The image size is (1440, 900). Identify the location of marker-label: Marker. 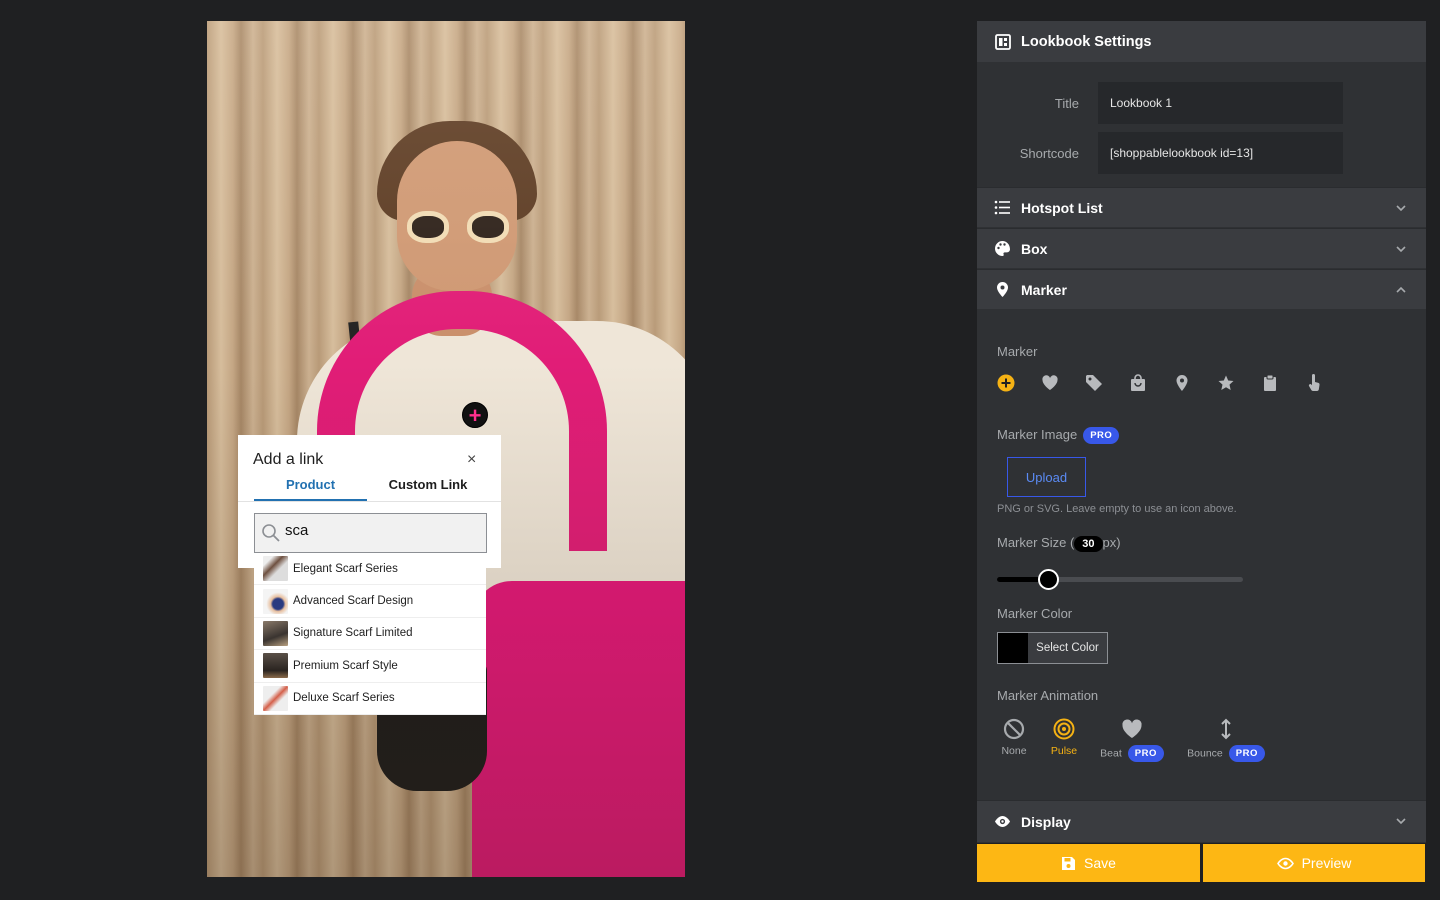
(1017, 351).